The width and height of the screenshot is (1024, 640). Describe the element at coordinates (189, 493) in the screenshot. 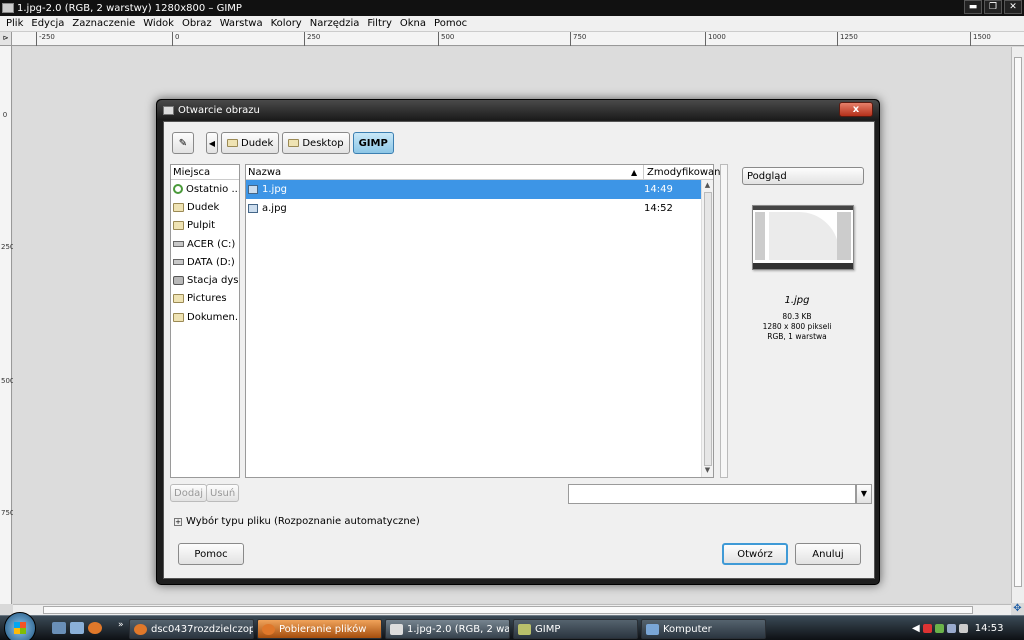

I see `add-place-button: Dodaj` at that location.